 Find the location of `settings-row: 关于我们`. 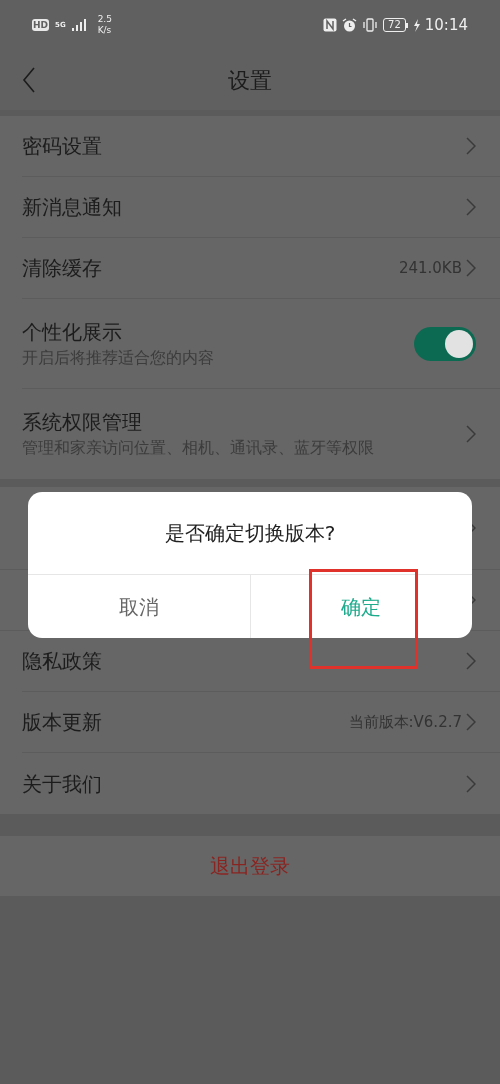

settings-row: 关于我们 is located at coordinates (261, 783).